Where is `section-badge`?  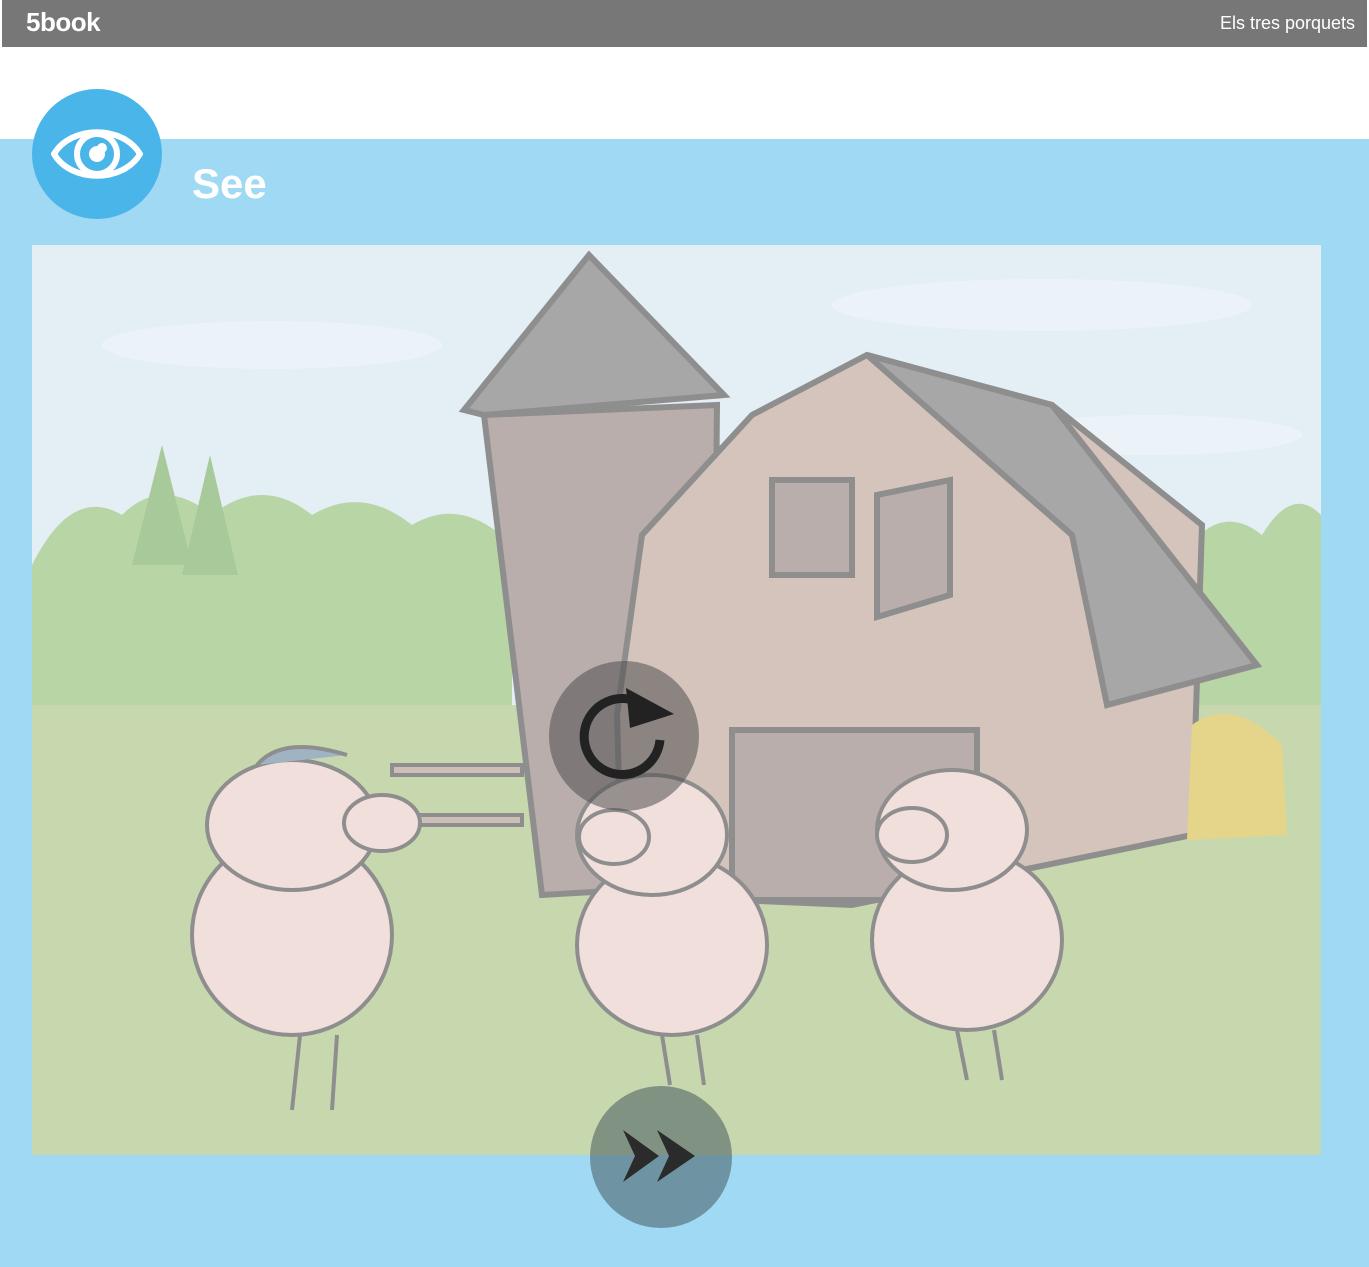
section-badge is located at coordinates (97, 154).